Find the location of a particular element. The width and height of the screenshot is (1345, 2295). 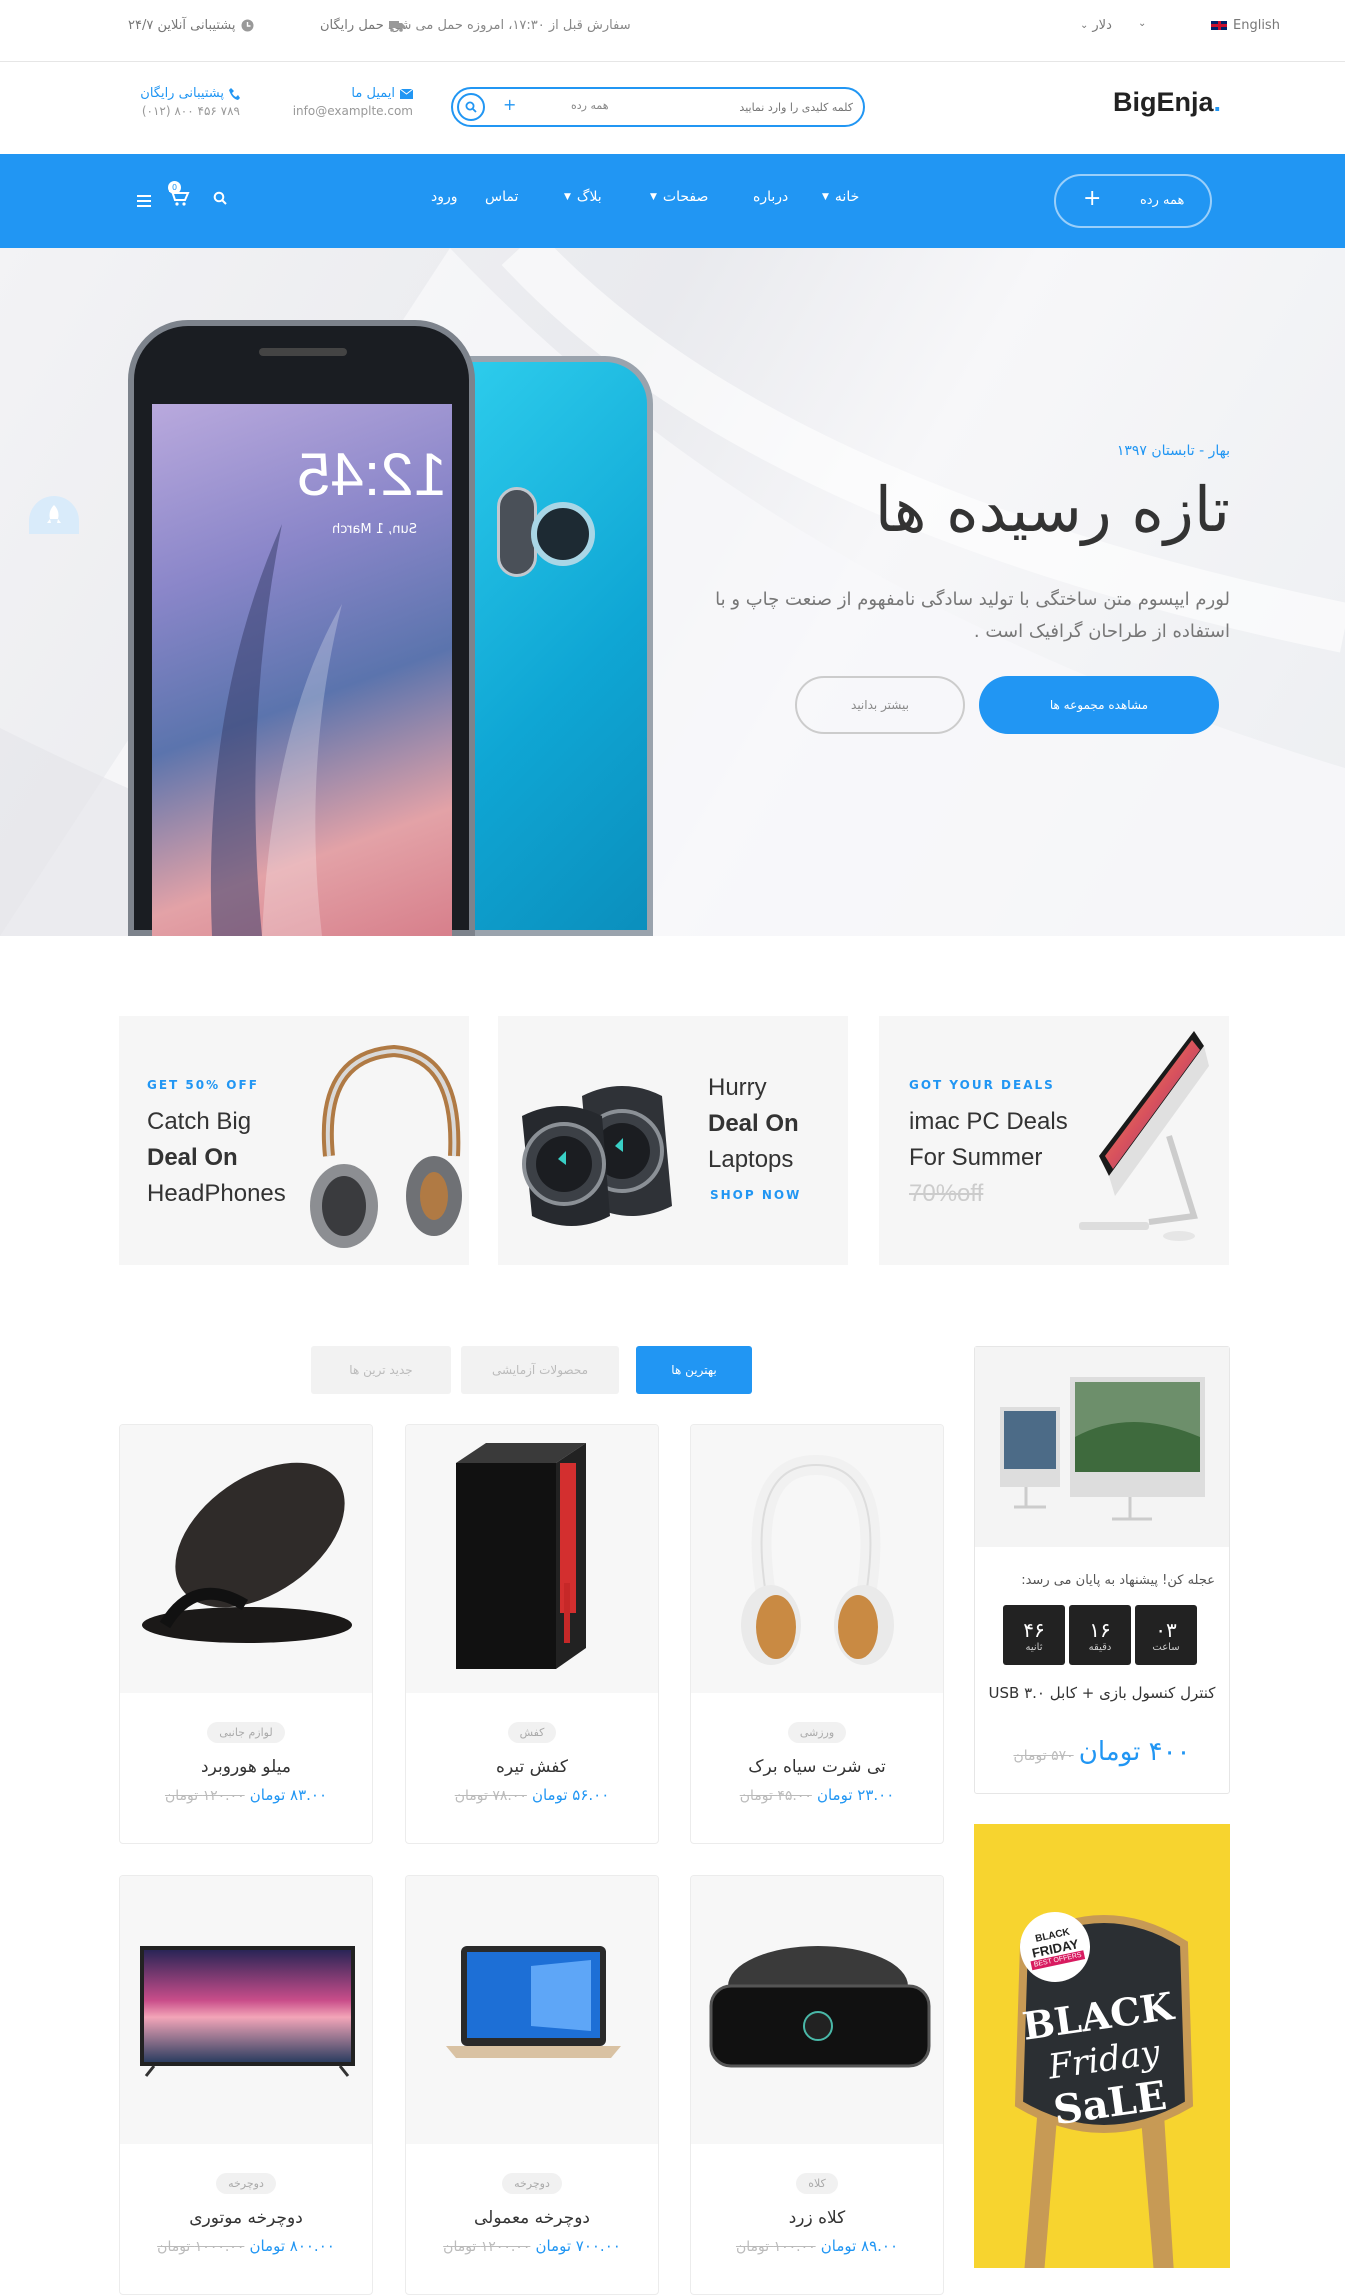

promo-kicker: GOT YOUR DEALS is located at coordinates (982, 1085).